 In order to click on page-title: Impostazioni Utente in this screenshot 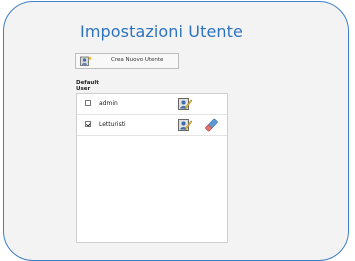, I will do `click(161, 31)`.